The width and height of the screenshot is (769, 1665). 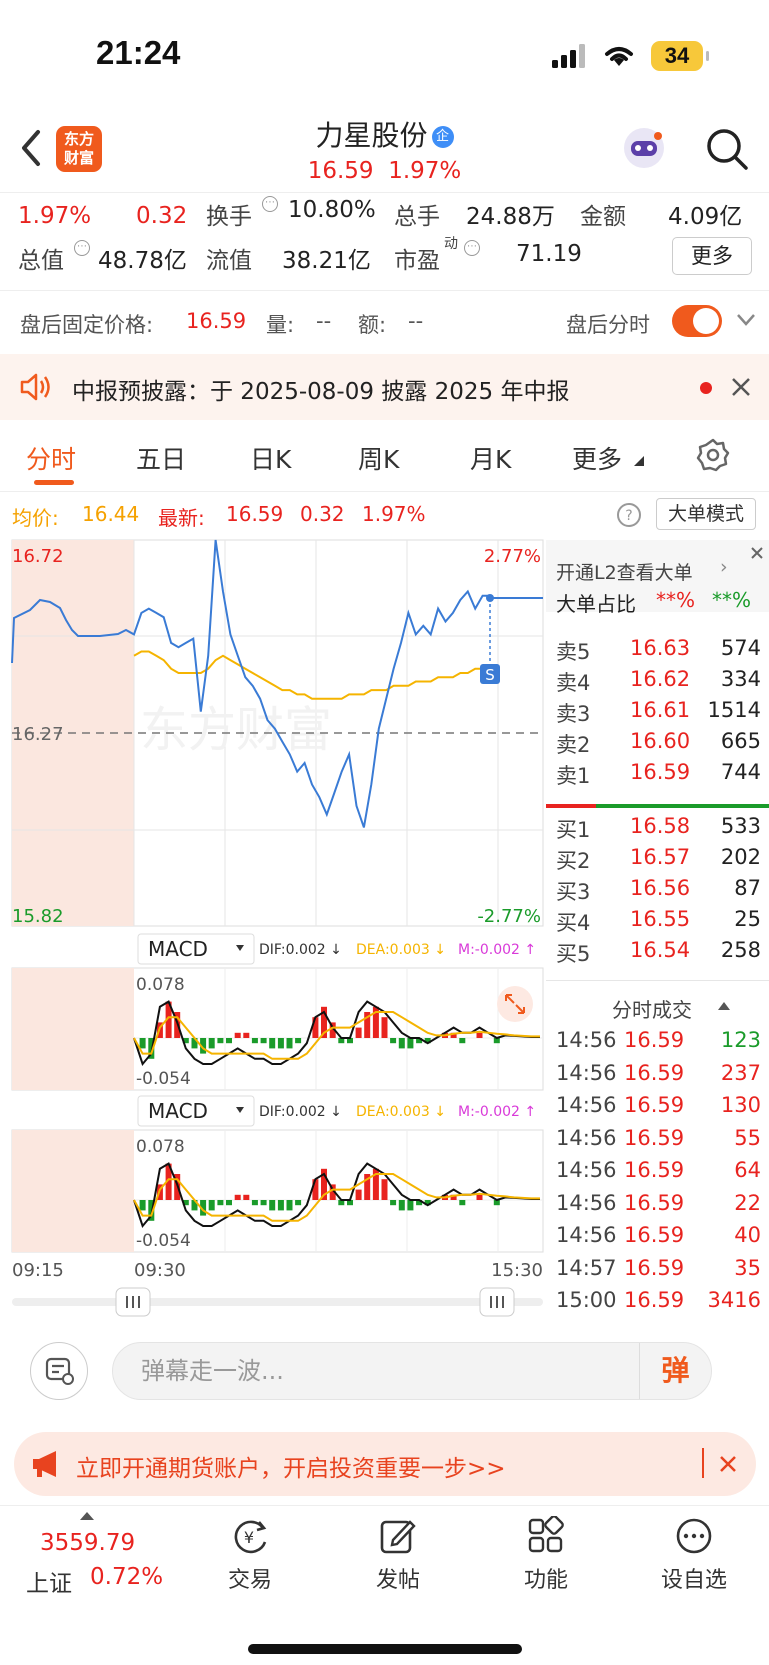 I want to click on settings-gear-icon, so click(x=713, y=455).